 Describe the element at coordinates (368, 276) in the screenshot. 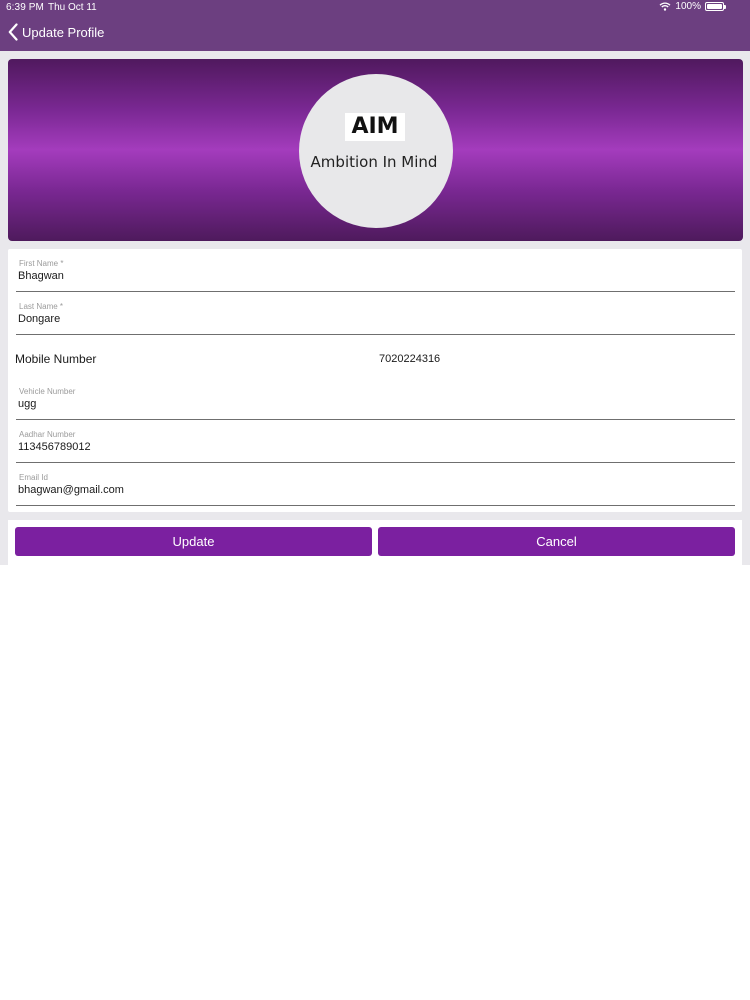

I see `first-name-input` at that location.